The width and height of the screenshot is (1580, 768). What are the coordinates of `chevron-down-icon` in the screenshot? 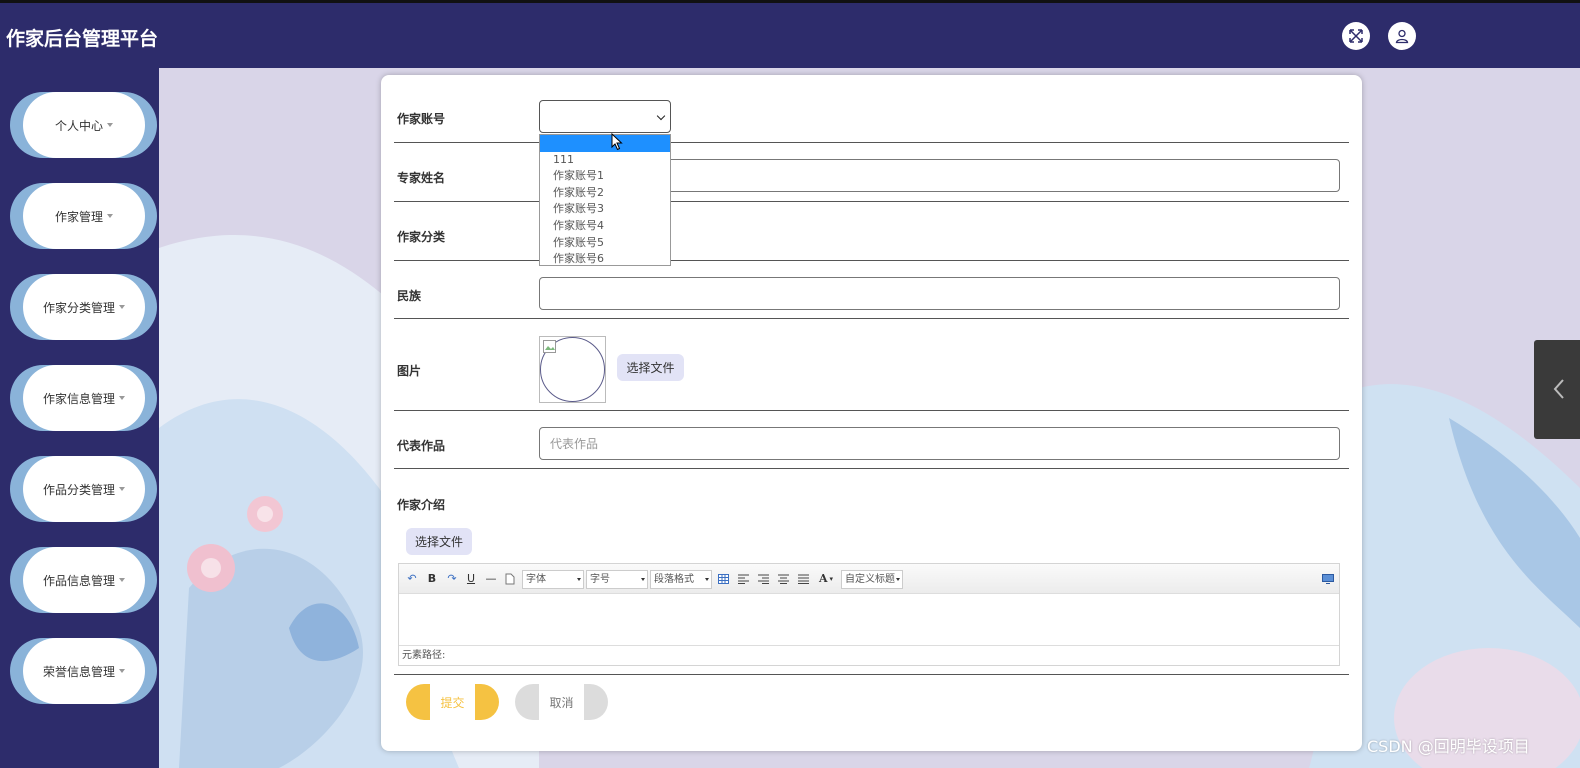 It's located at (661, 116).